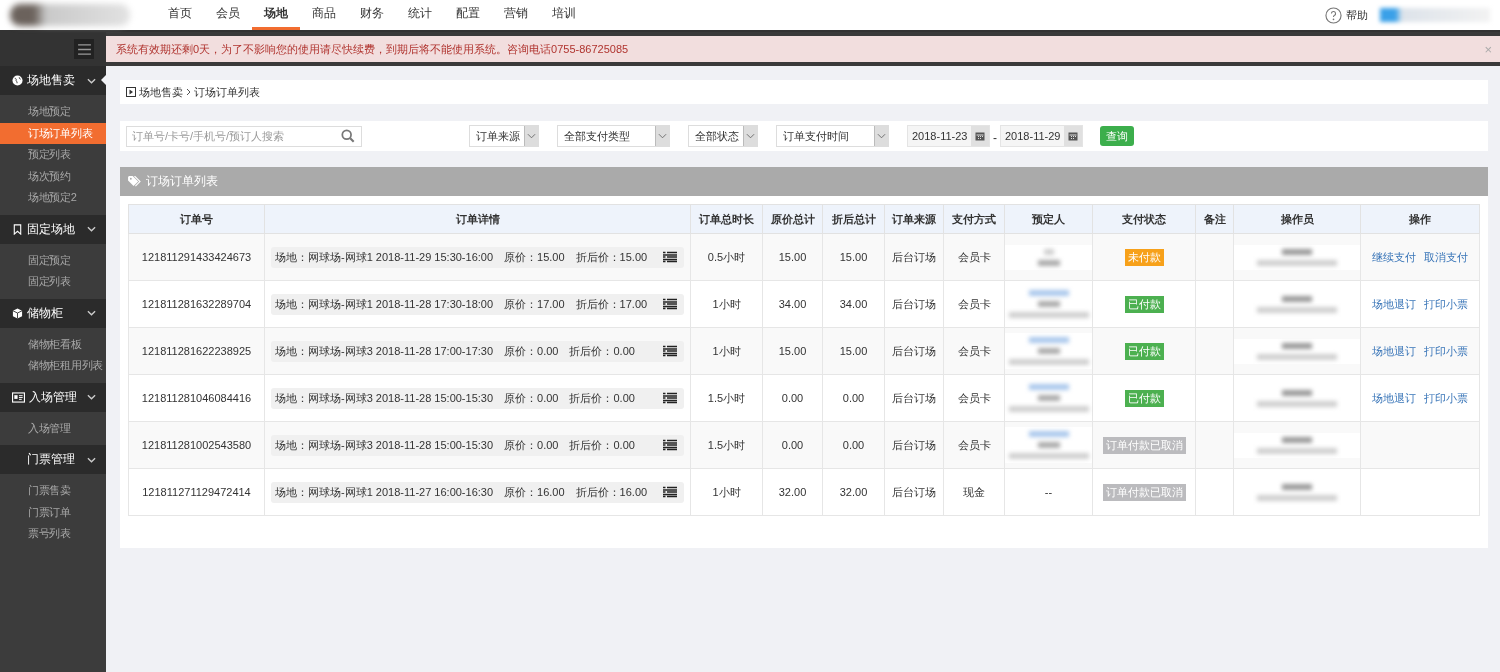  What do you see at coordinates (196, 445) in the screenshot?
I see `table-cell: 121811281002543580` at bounding box center [196, 445].